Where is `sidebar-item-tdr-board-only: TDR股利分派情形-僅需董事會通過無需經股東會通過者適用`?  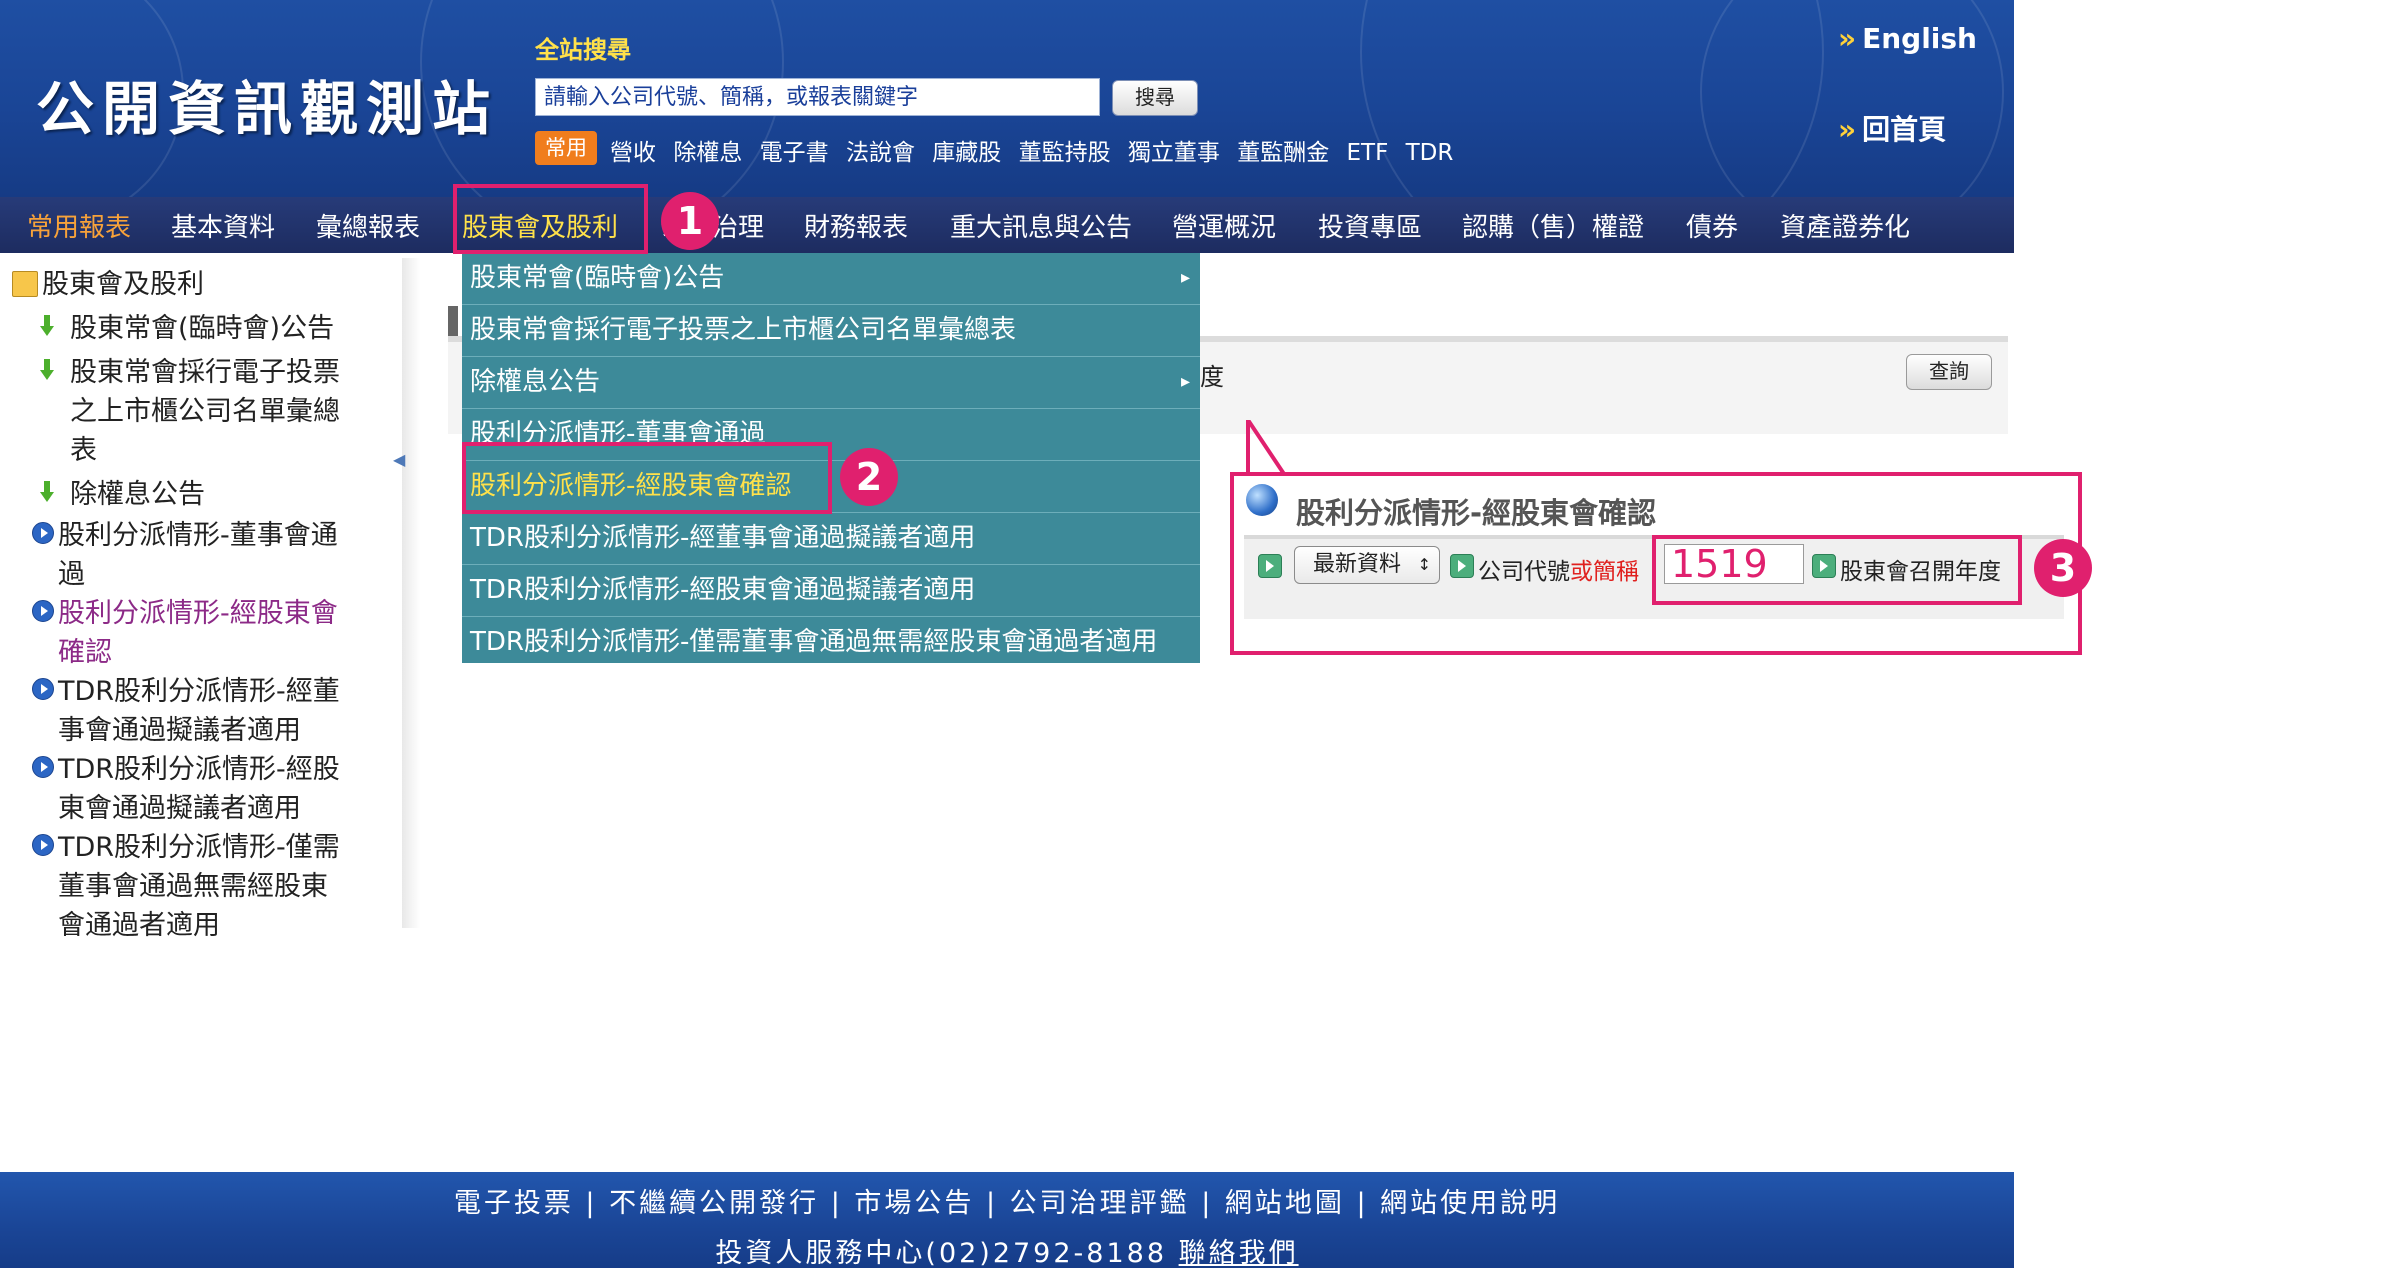 sidebar-item-tdr-board-only: TDR股利分派情形-僅需董事會通過無需經股東會通過者適用 is located at coordinates (190, 886).